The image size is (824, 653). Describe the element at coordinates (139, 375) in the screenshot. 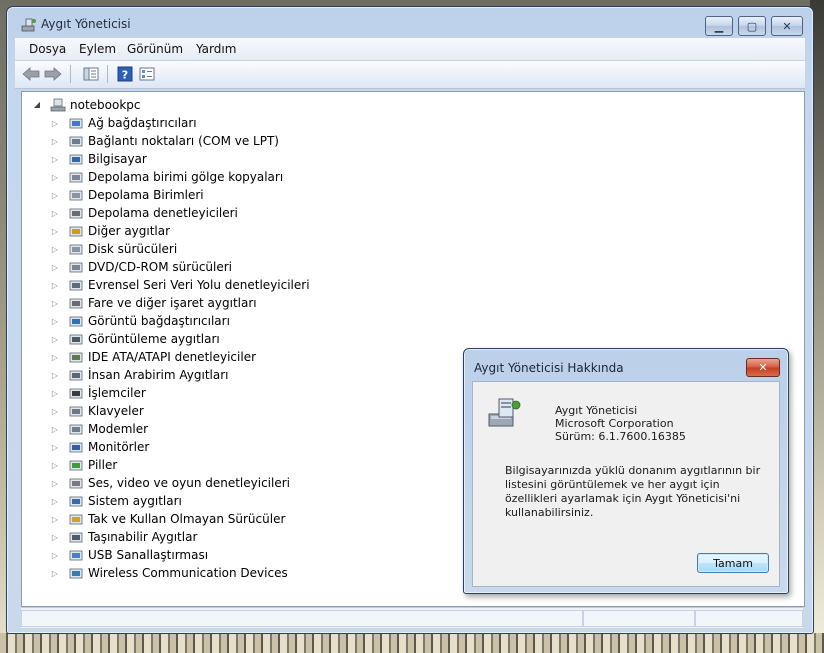

I see `tree-item: ▷ İnsan Arabirim Aygıtları` at that location.